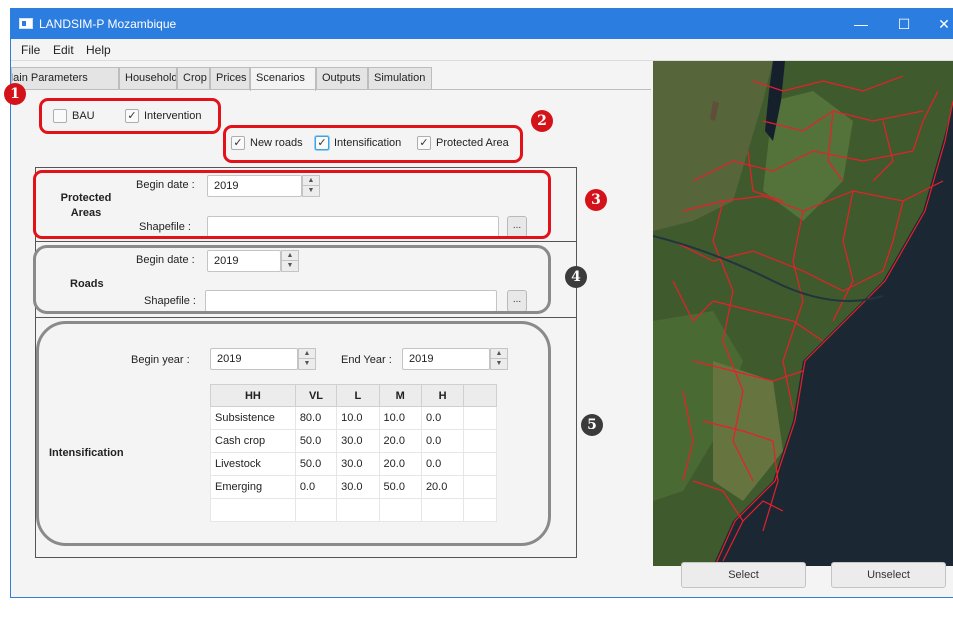  Describe the element at coordinates (400, 78) in the screenshot. I see `tab-simulation: Simulation` at that location.